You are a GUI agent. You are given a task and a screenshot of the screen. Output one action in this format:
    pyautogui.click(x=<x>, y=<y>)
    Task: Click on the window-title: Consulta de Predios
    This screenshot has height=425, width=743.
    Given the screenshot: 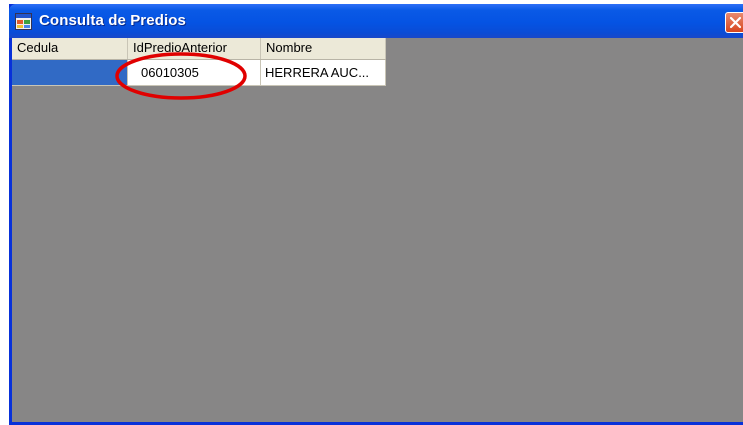 What is the action you would take?
    pyautogui.click(x=112, y=20)
    